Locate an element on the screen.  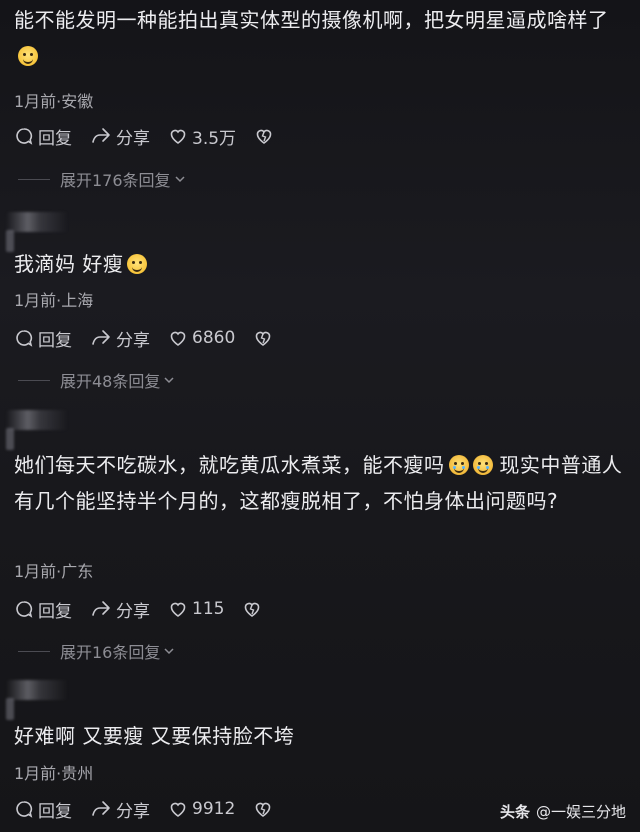
like-button: 6860 is located at coordinates (201, 338).